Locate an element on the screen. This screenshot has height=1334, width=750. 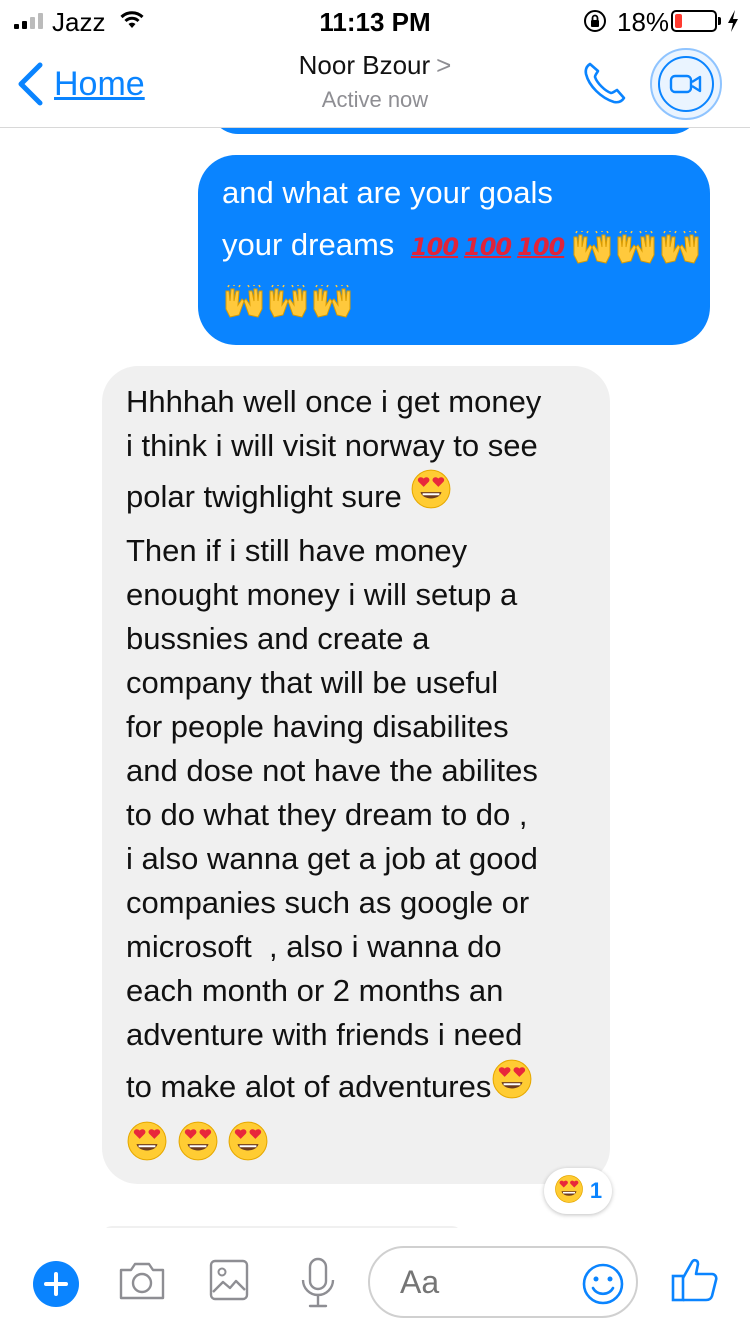
message-line: Then if i still have money is located at coordinates (297, 551).